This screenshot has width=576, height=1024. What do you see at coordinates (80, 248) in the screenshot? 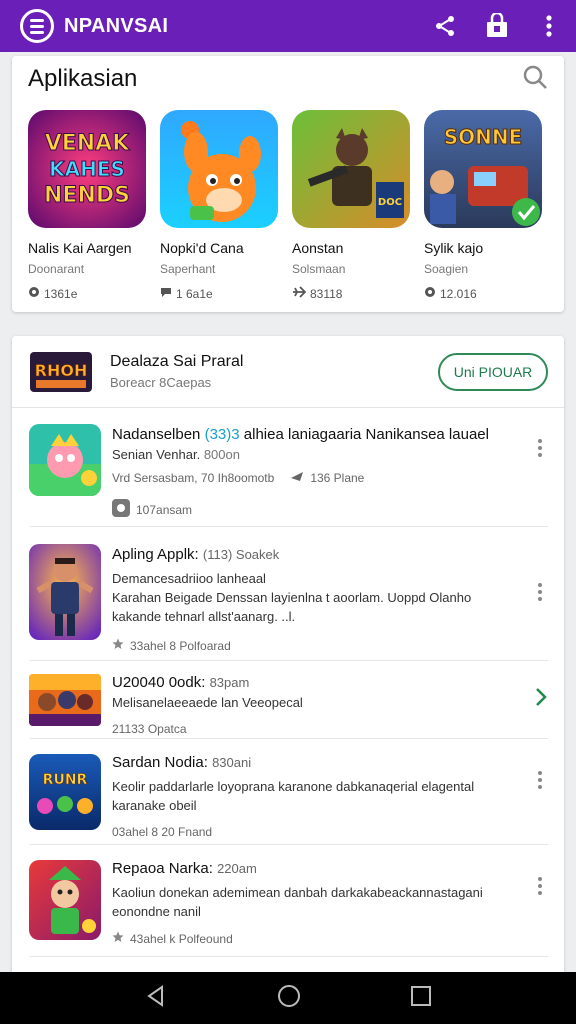
I see `app-name: Nalis Kai Aargen` at bounding box center [80, 248].